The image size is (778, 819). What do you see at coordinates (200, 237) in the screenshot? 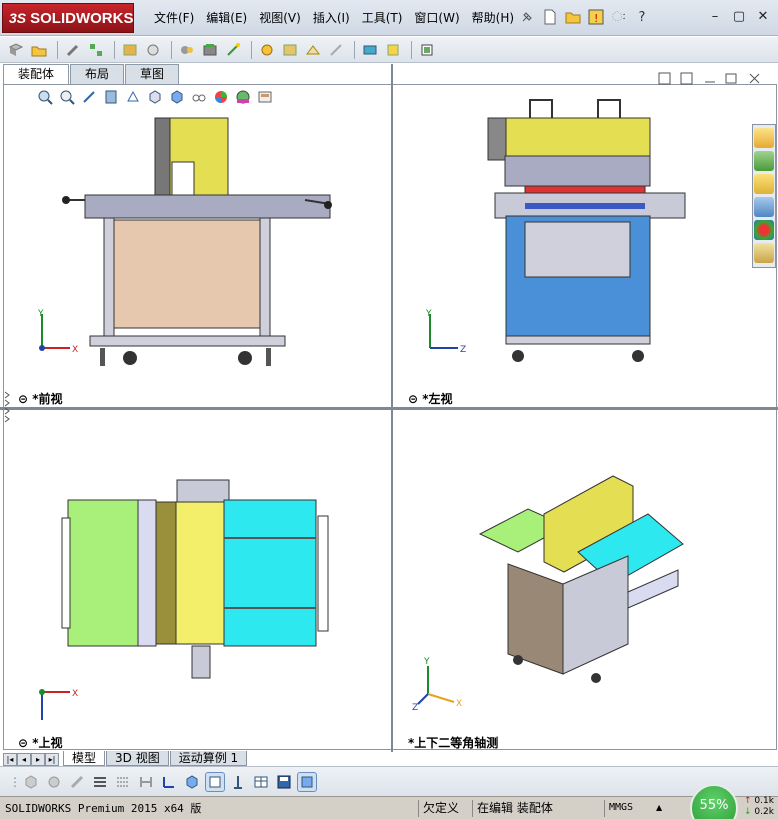
I see `front-view-machine` at bounding box center [200, 237].